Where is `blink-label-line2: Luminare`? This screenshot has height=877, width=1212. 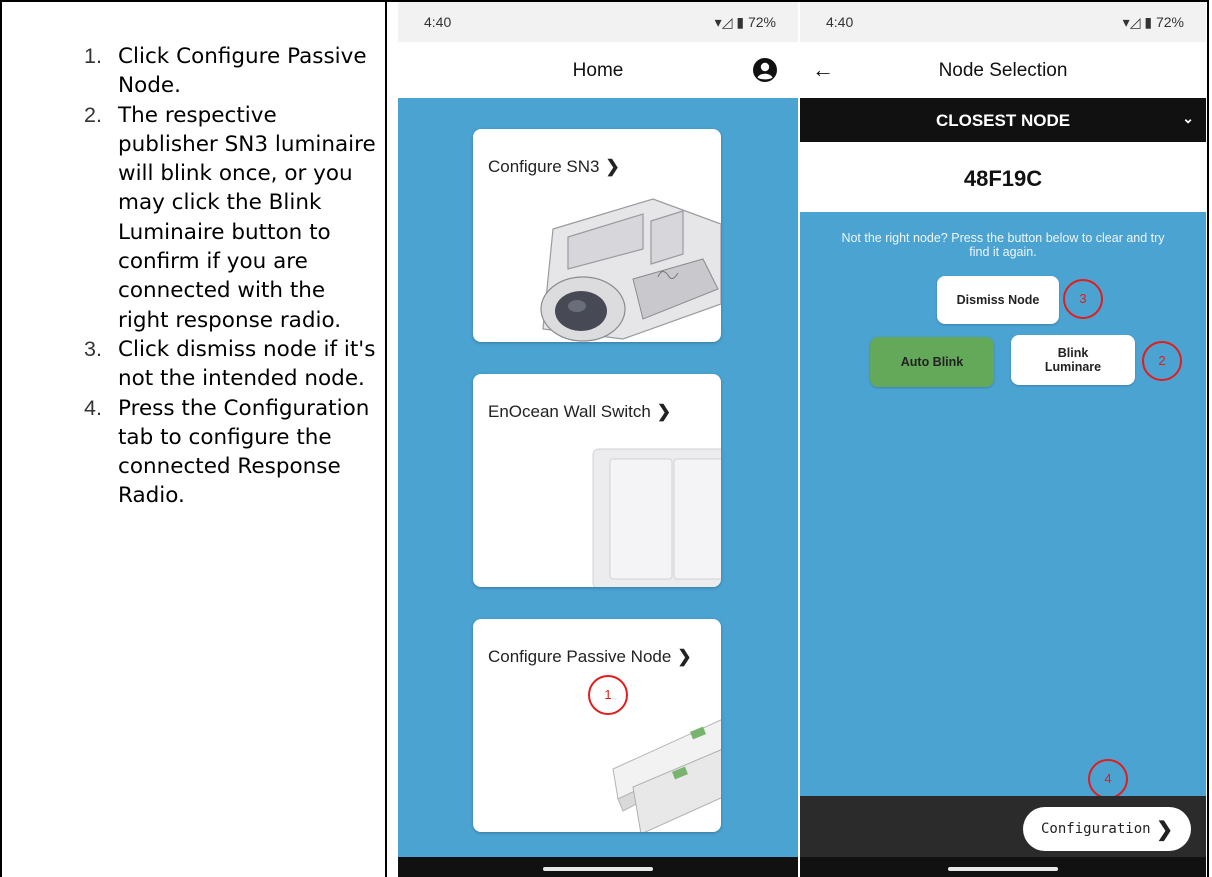
blink-label-line2: Luminare is located at coordinates (1073, 367).